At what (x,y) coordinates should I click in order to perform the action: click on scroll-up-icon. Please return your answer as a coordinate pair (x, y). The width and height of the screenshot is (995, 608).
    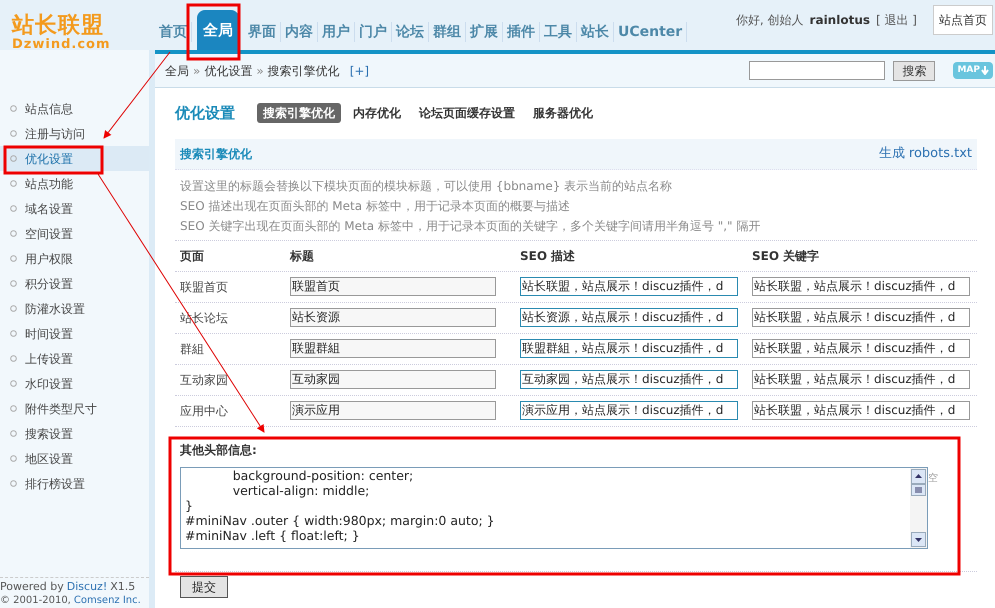
    Looking at the image, I should click on (918, 476).